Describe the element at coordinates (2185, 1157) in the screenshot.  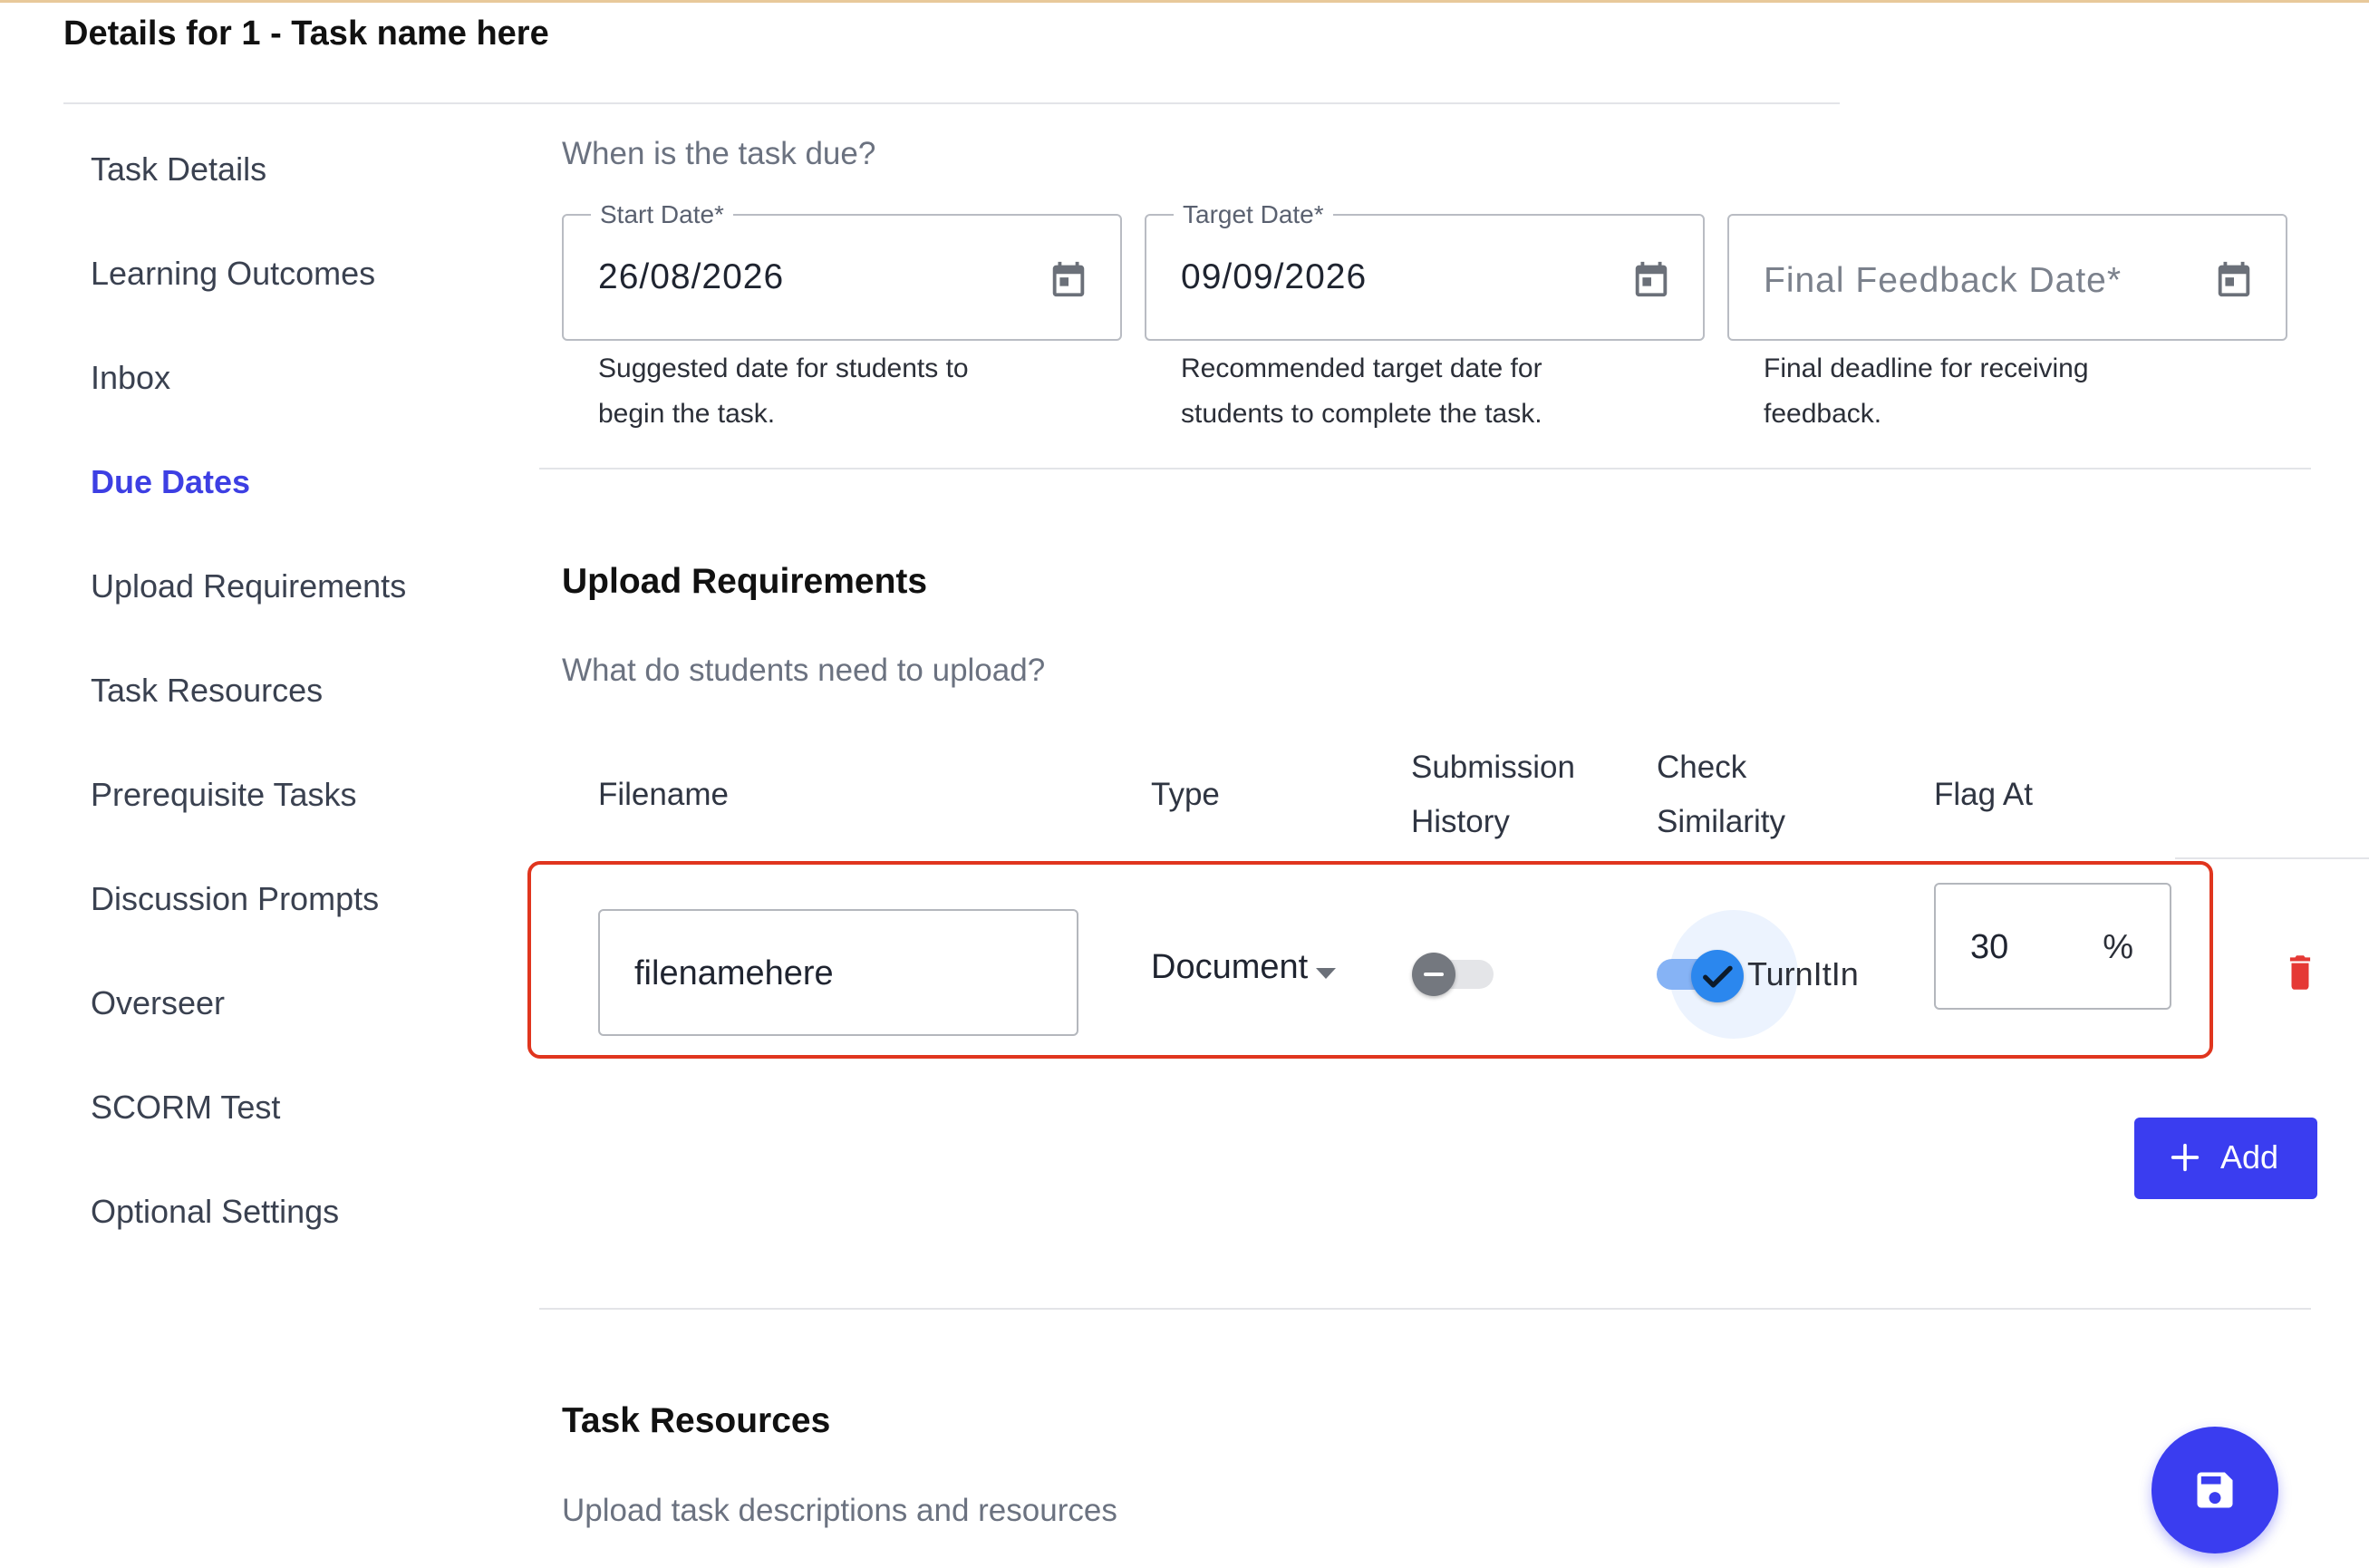
I see `plus-icon` at that location.